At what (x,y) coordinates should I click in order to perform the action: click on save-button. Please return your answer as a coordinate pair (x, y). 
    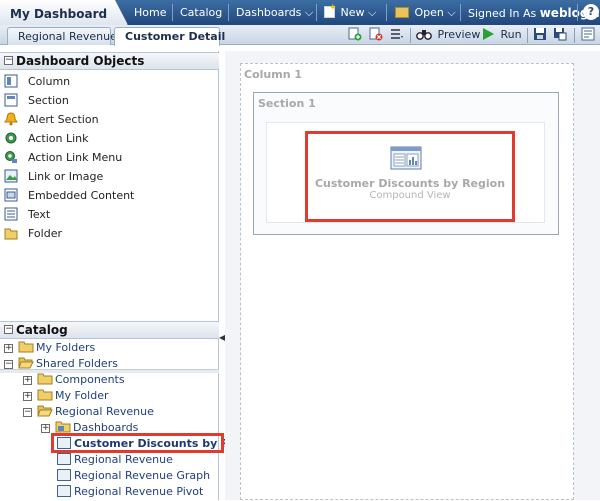
    Looking at the image, I should click on (541, 35).